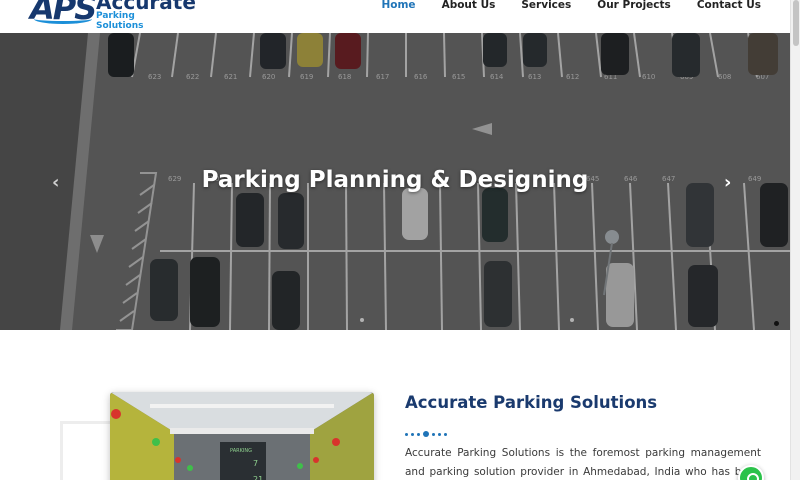 This screenshot has height=480, width=800. Describe the element at coordinates (398, 6) in the screenshot. I see `nav-home: Home` at that location.